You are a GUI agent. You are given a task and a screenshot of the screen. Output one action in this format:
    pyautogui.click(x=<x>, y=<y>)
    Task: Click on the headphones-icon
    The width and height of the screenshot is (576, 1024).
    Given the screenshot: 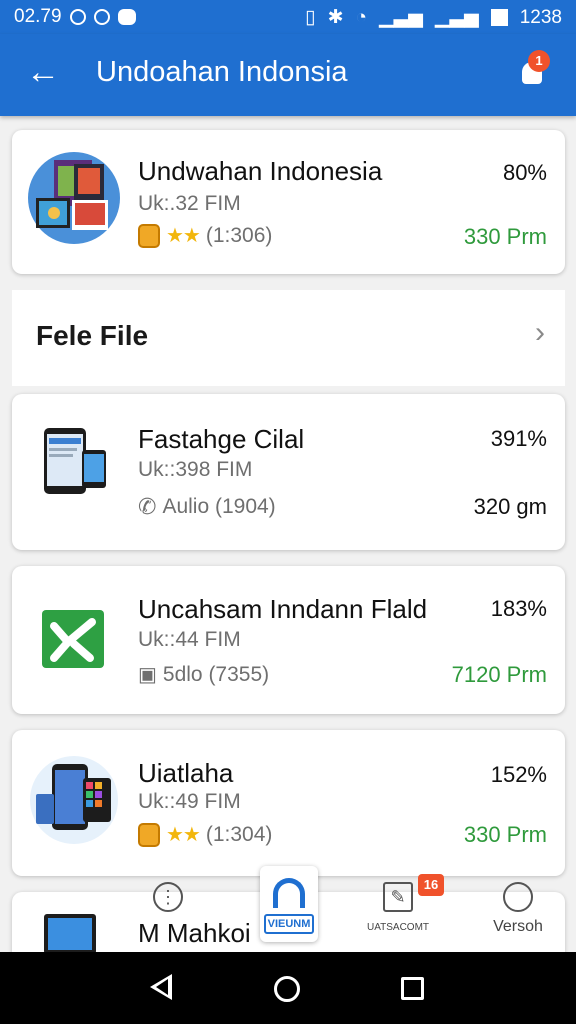 What is the action you would take?
    pyautogui.click(x=289, y=893)
    